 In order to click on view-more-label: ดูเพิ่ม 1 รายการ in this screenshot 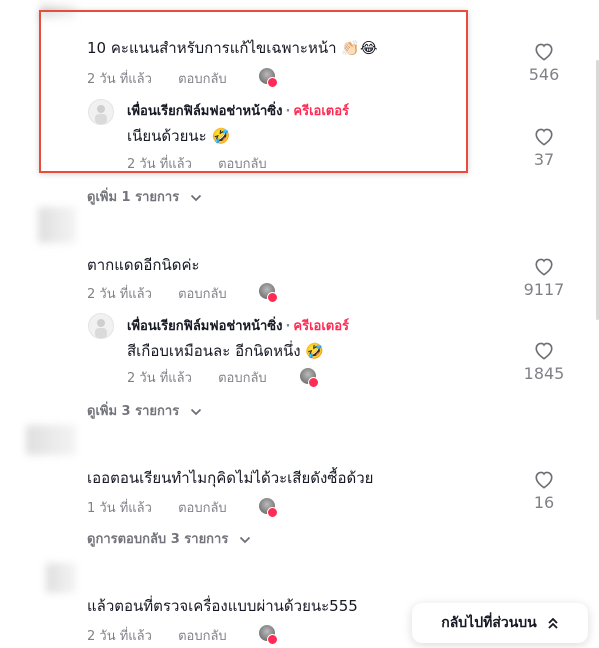, I will do `click(133, 197)`.